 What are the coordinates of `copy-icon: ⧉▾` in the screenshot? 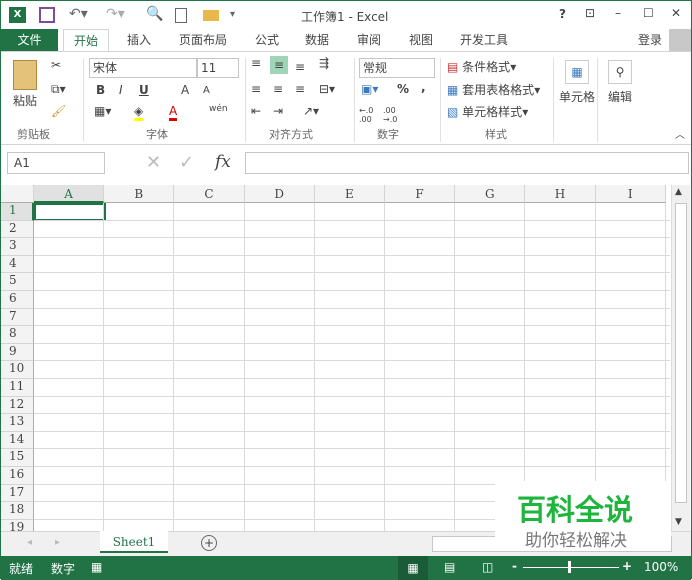 It's located at (58, 89).